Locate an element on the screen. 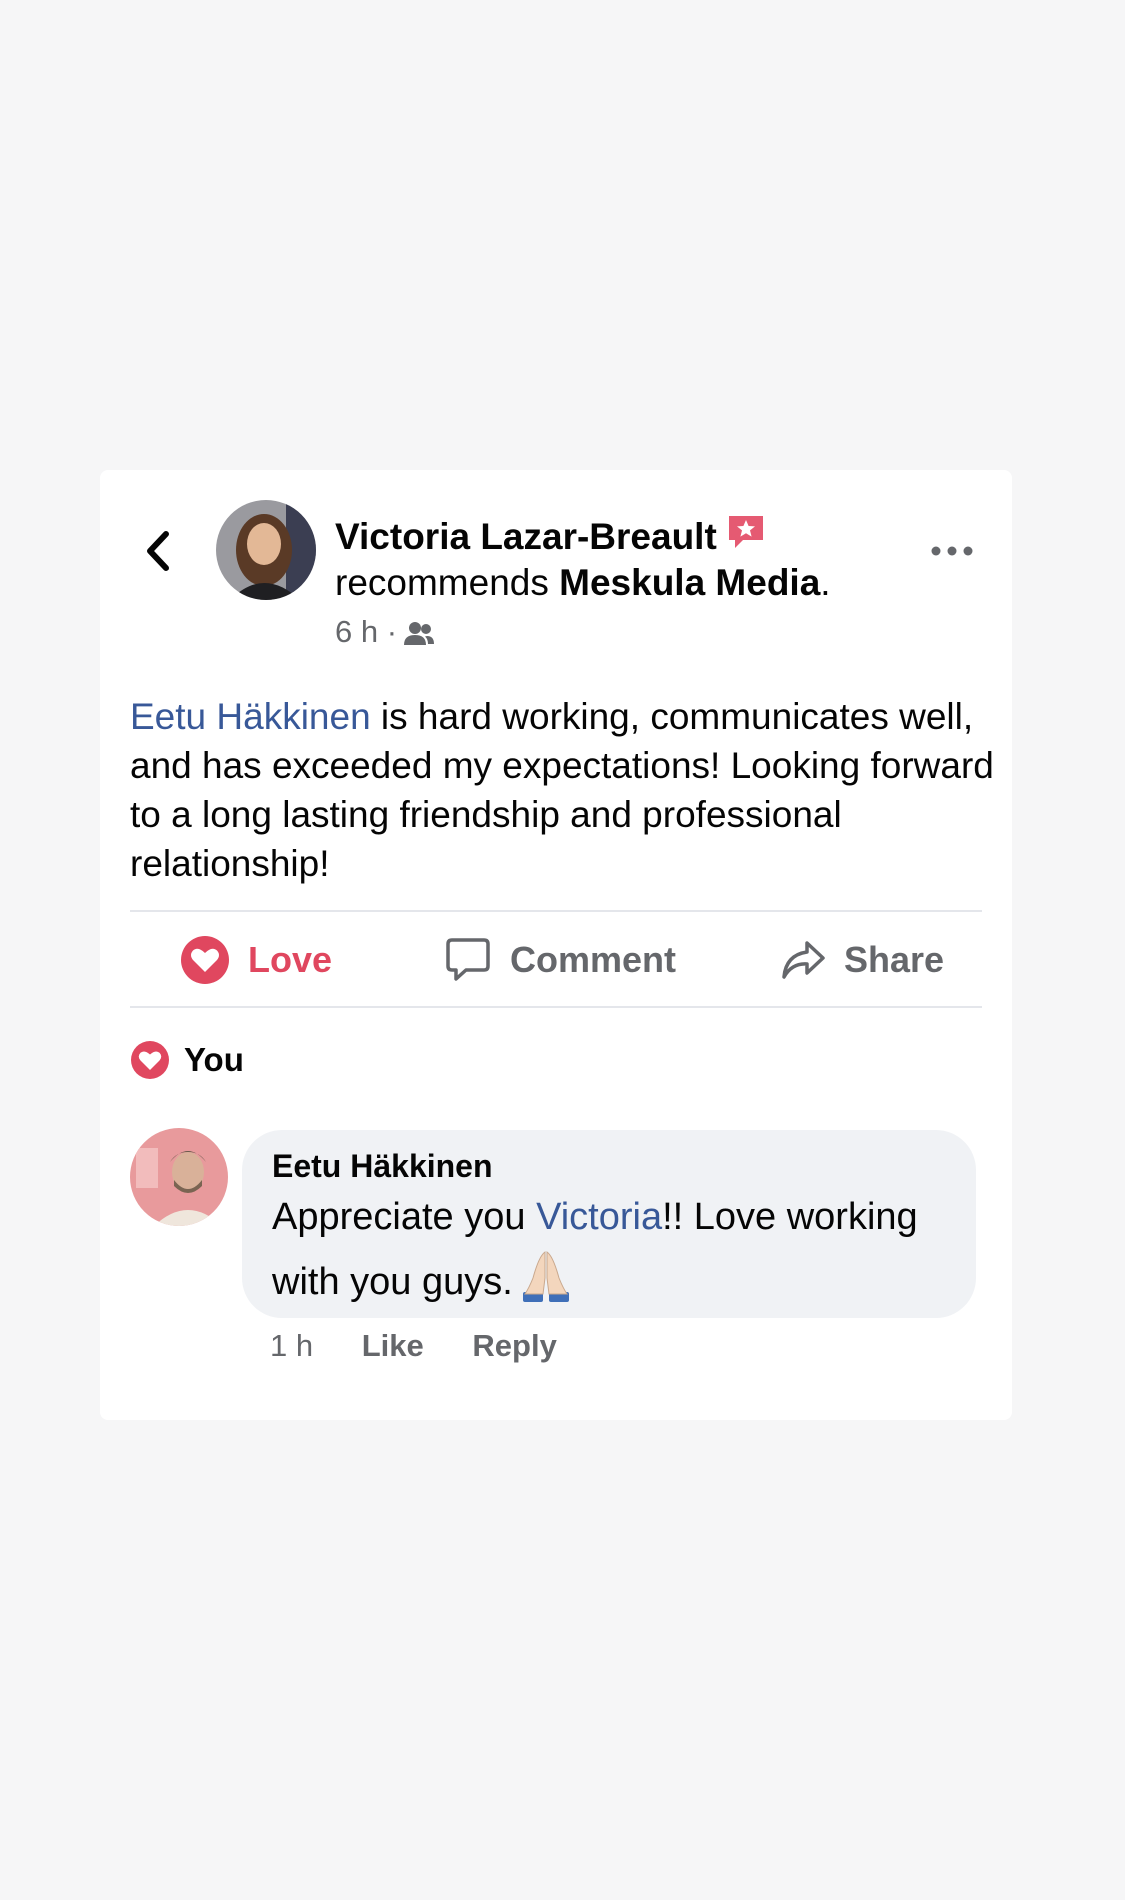  comment-button: Comment is located at coordinates (560, 960).